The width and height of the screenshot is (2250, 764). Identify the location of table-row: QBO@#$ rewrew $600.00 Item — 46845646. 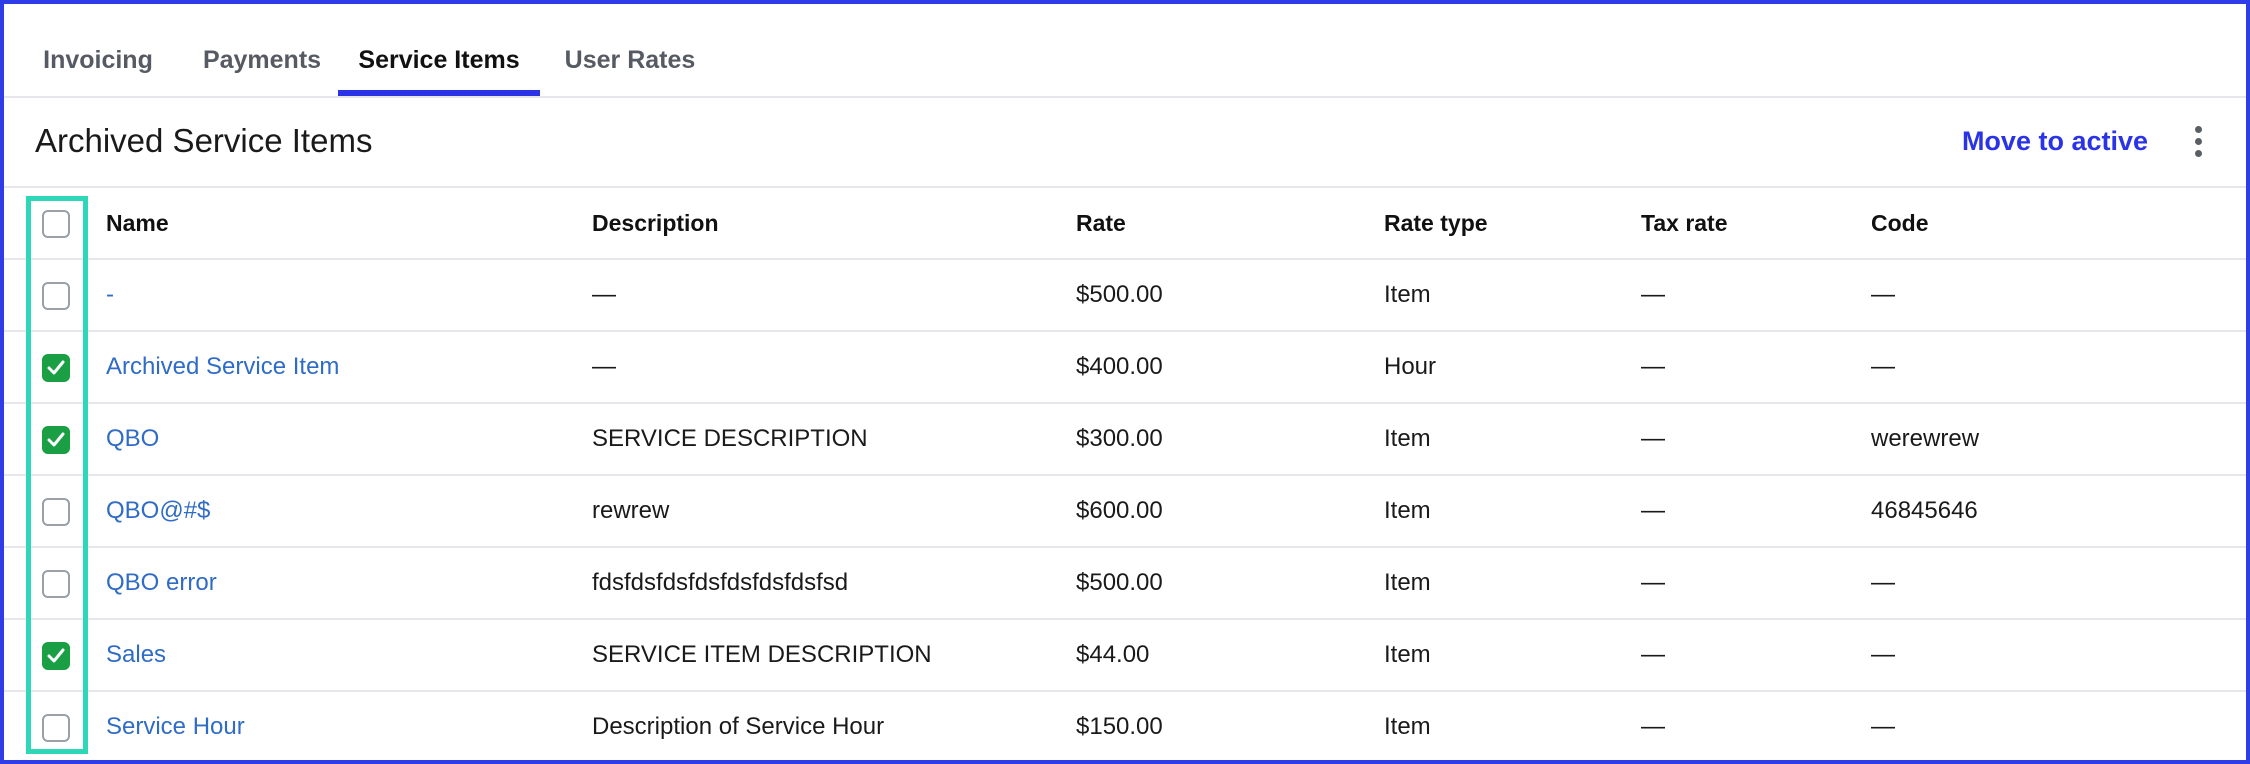
(1125, 512).